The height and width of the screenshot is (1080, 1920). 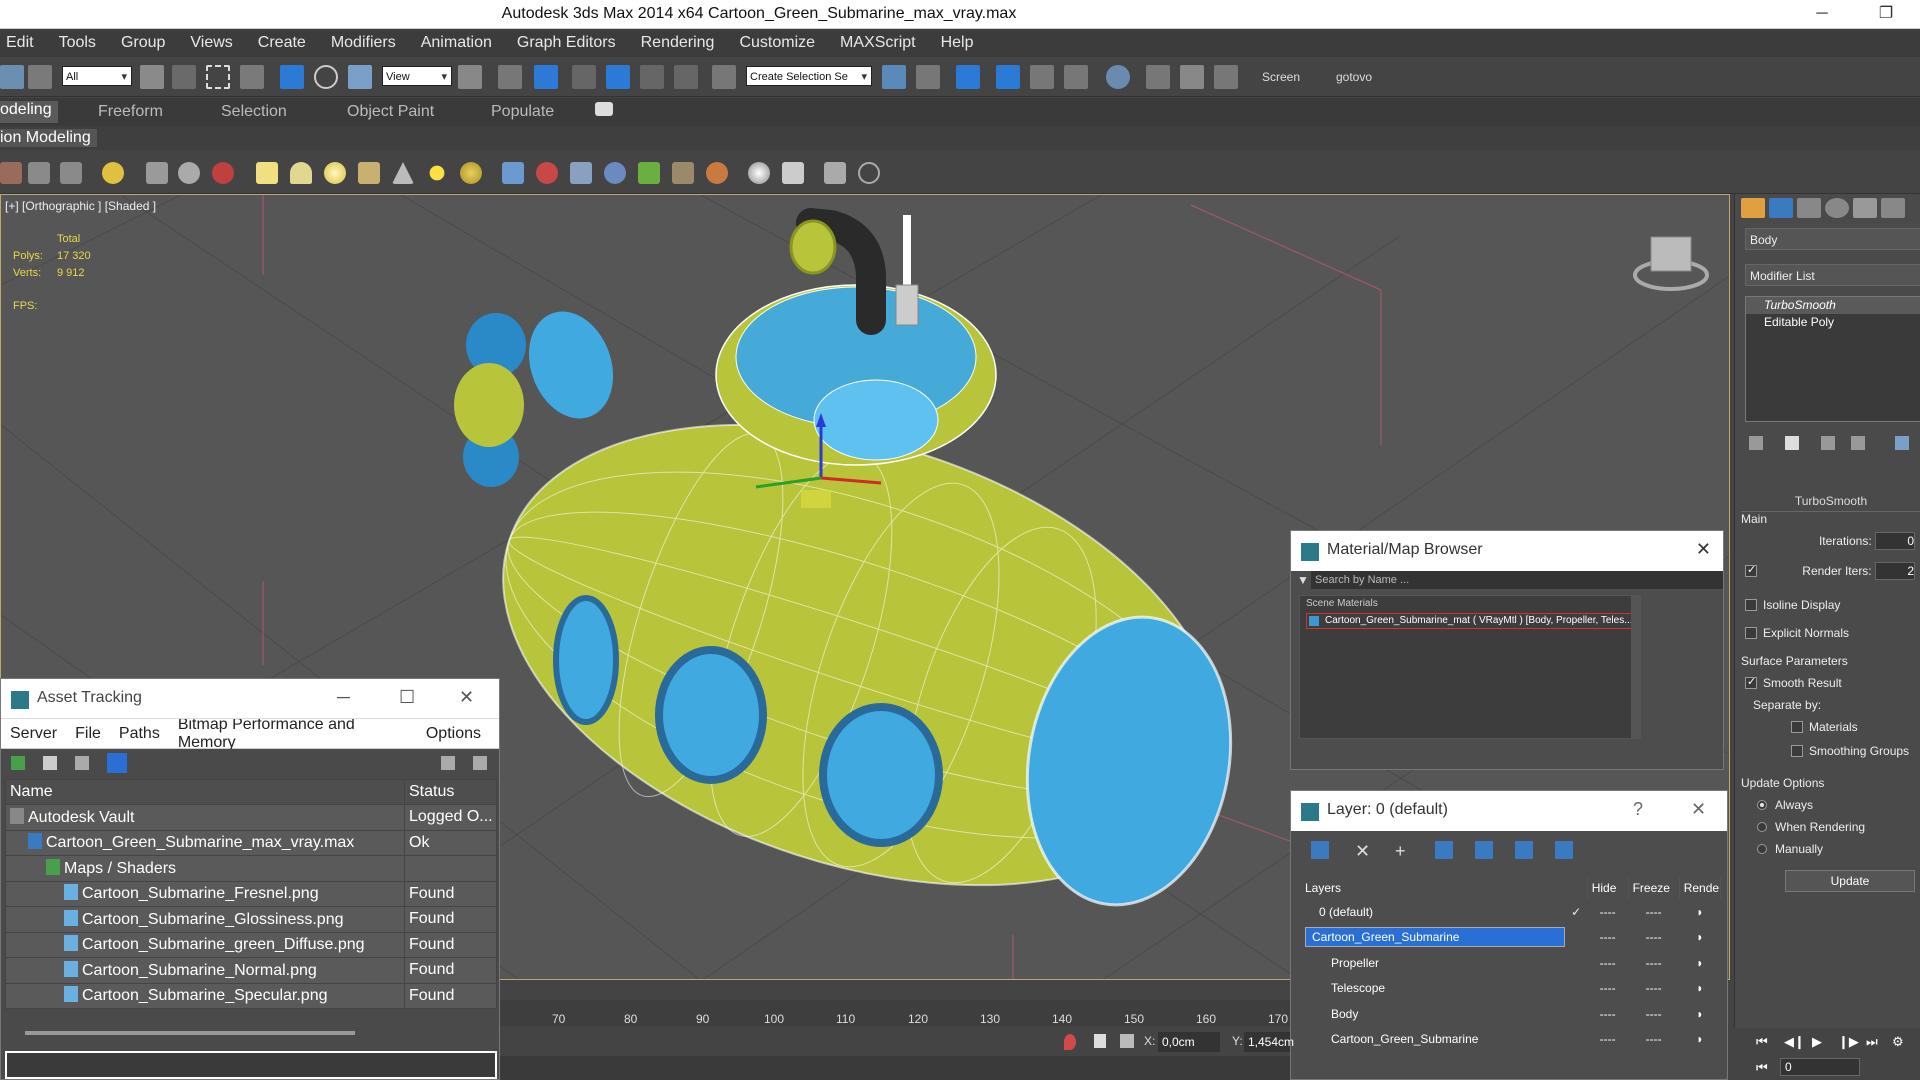 What do you see at coordinates (184, 77) in the screenshot?
I see `select-by-name-icon` at bounding box center [184, 77].